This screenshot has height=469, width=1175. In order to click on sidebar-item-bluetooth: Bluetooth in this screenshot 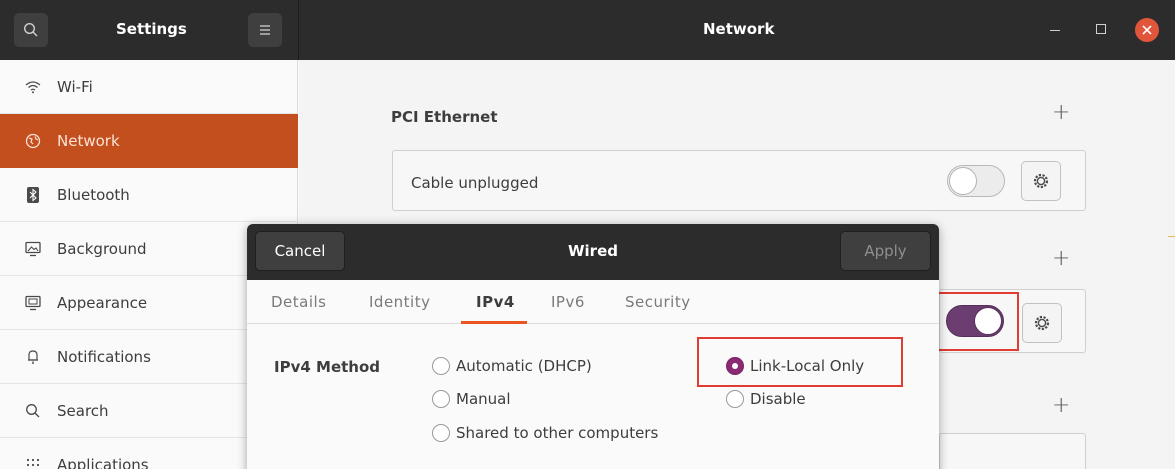, I will do `click(149, 195)`.